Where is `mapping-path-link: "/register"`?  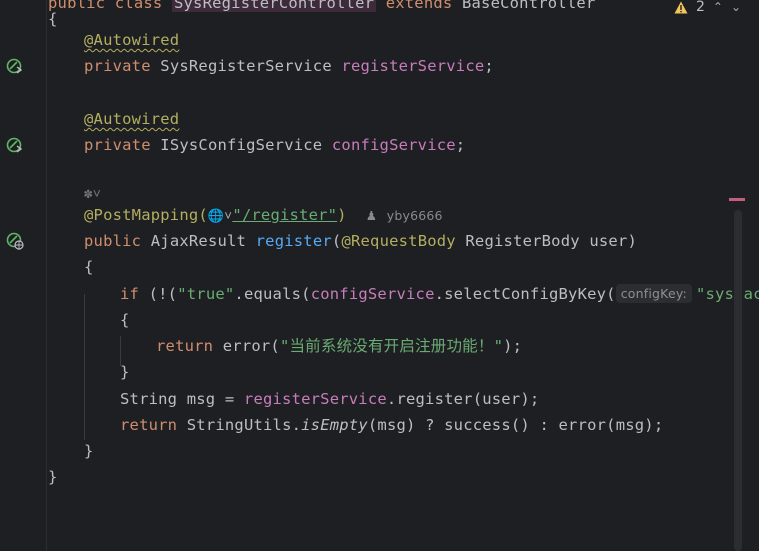 mapping-path-link: "/register" is located at coordinates (284, 215).